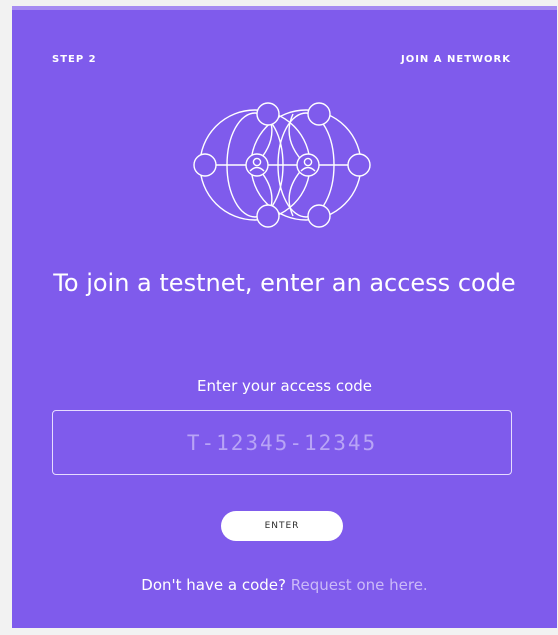 Image resolution: width=558 pixels, height=635 pixels. Describe the element at coordinates (284, 283) in the screenshot. I see `page-title: To join a testnet, enter an access code` at that location.